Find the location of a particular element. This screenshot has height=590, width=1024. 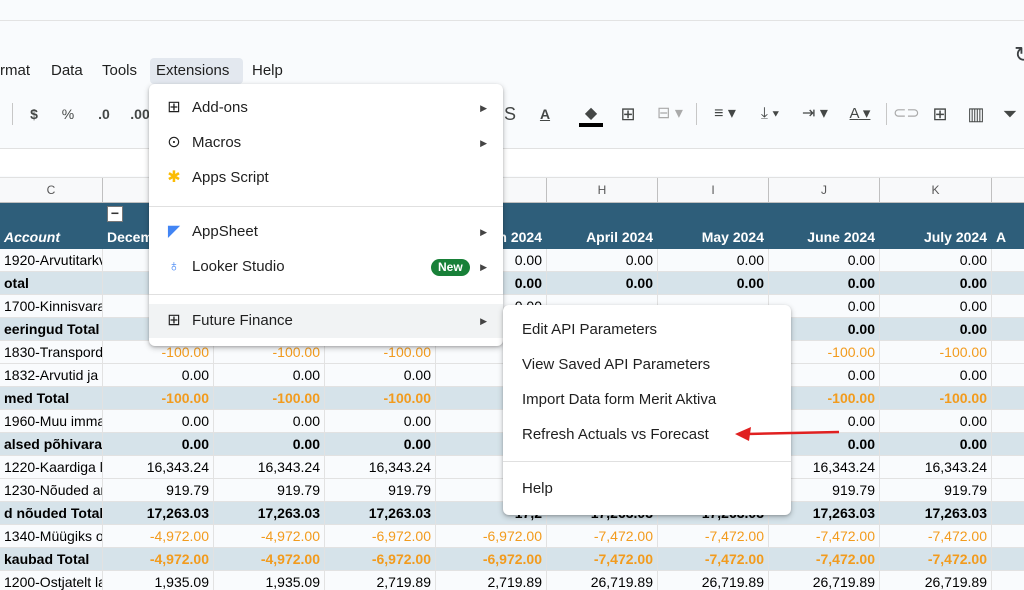

column-header is located at coordinates (1008, 191).